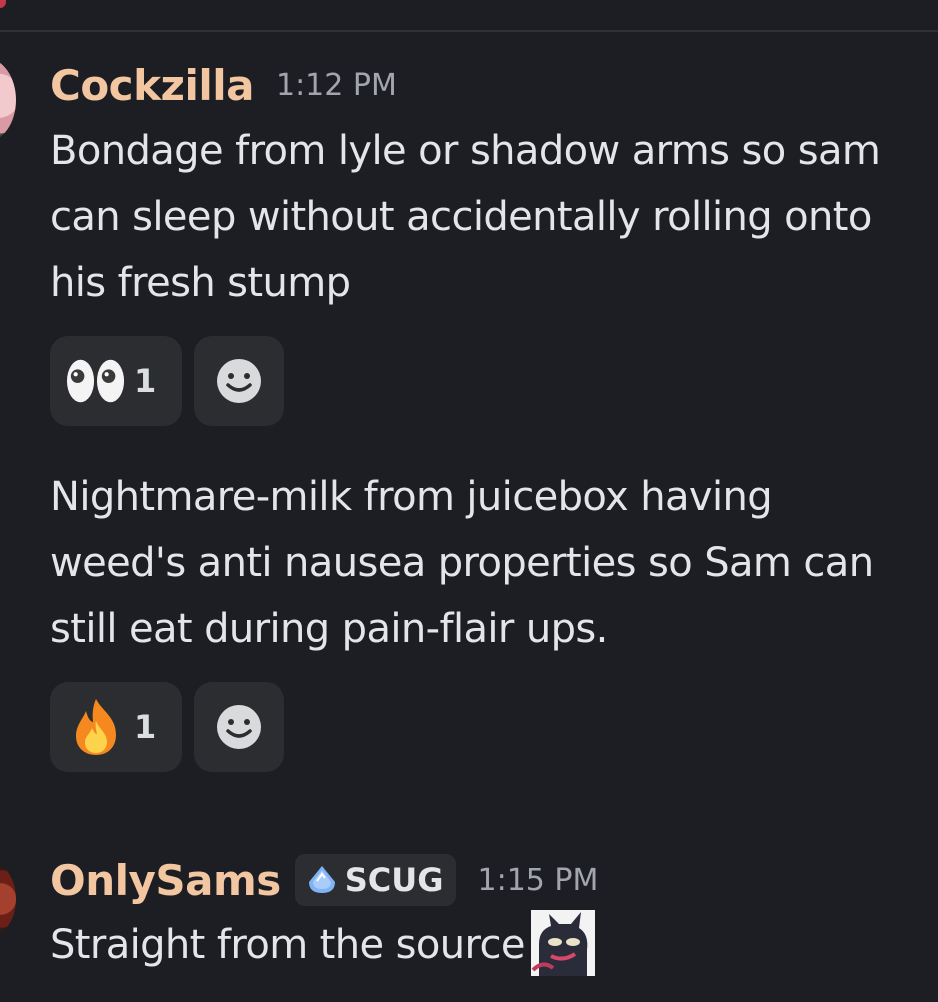  Describe the element at coordinates (165, 880) in the screenshot. I see `username: OnlySams` at that location.